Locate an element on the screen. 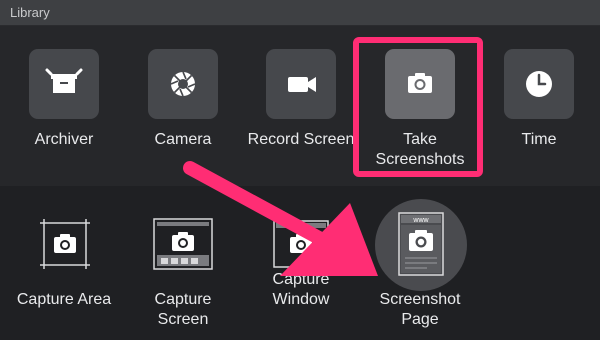 The image size is (600, 340). capture-screen-action is located at coordinates (183, 244).